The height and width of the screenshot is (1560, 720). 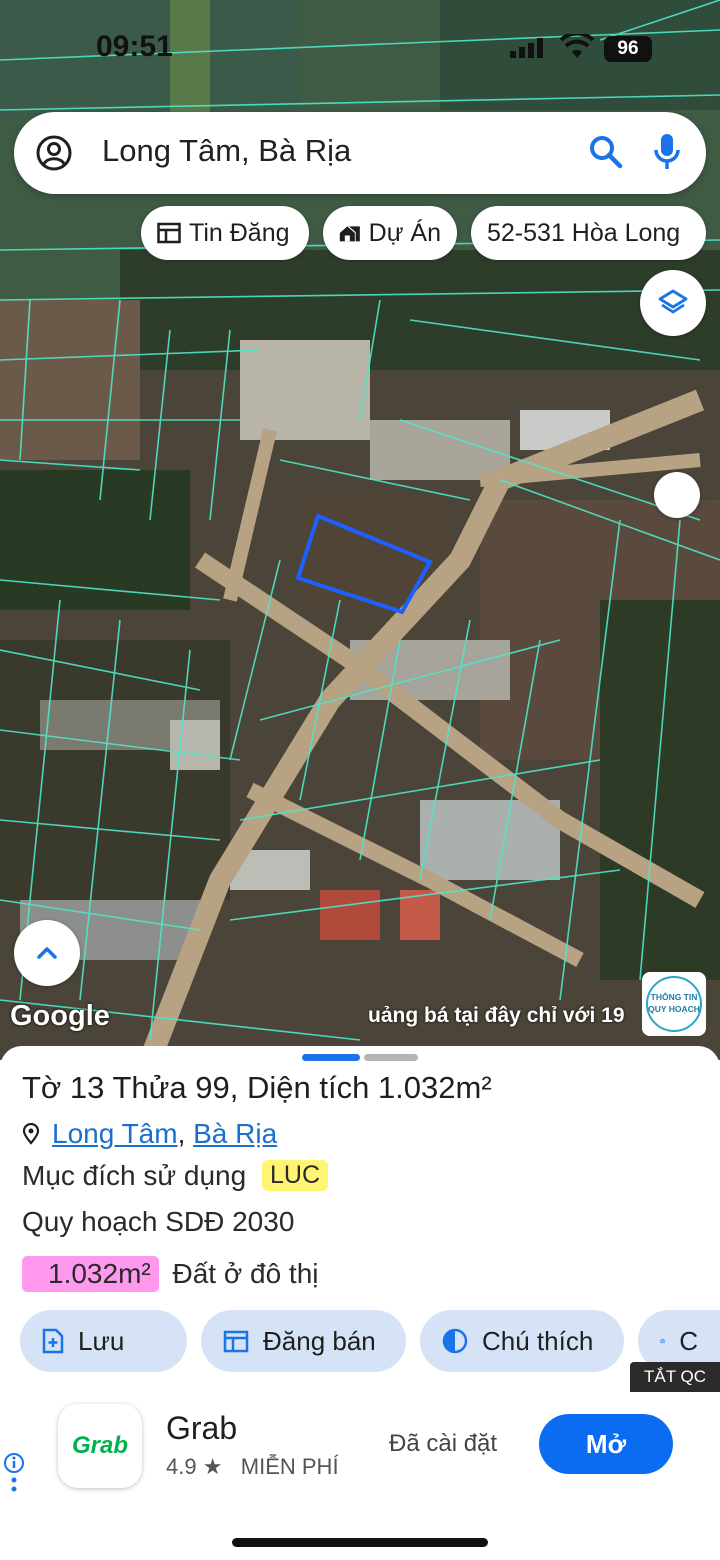 I want to click on listing-icon, so click(x=169, y=233).